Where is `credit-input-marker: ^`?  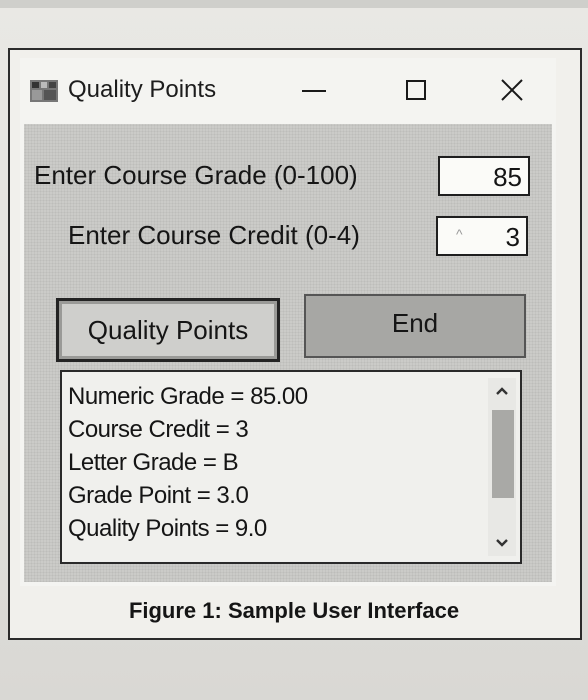 credit-input-marker: ^ is located at coordinates (459, 234).